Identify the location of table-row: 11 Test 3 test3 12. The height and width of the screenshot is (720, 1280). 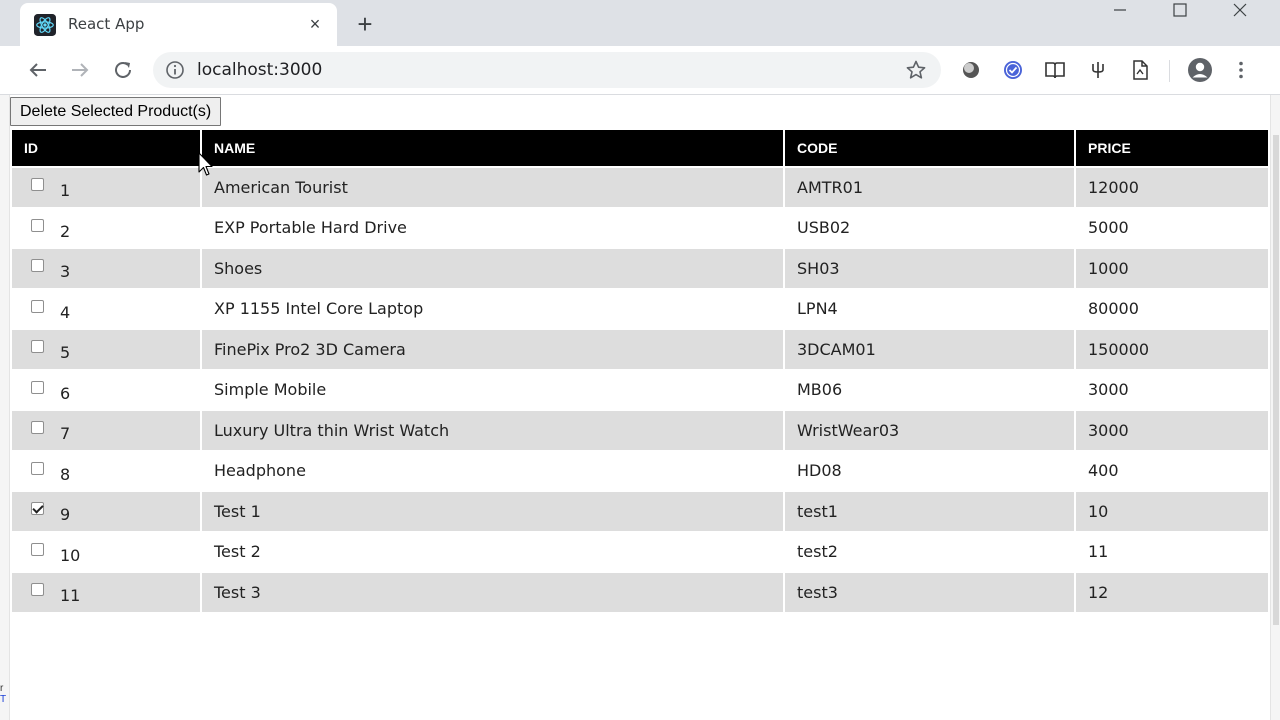
(640, 592).